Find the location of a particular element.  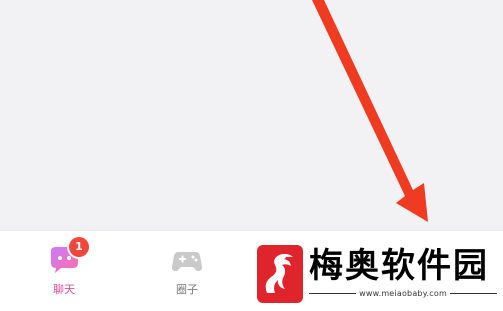

chat-bubble-icon: 1 is located at coordinates (68, 257).